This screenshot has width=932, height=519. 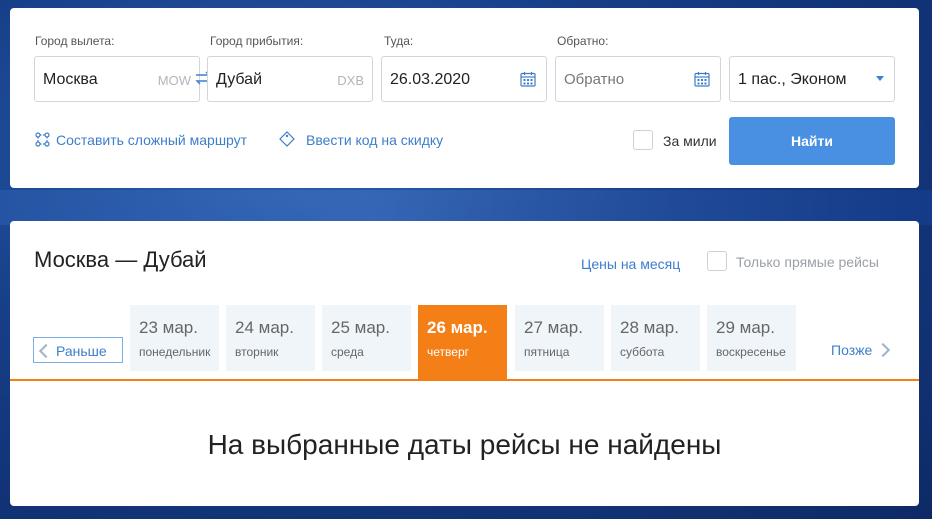 What do you see at coordinates (751, 352) in the screenshot?
I see `day-weekday: воскресенье` at bounding box center [751, 352].